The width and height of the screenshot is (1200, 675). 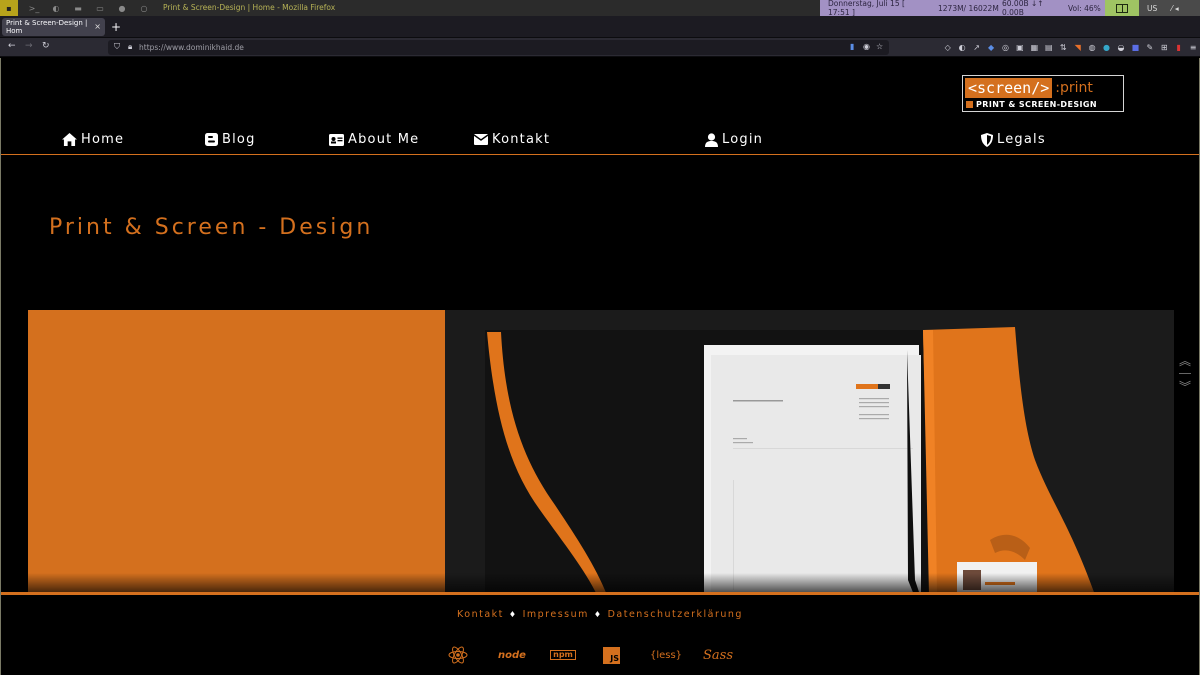 I want to click on site-logo: <screen/> :print PRINT & SCREEN-DESIGN, so click(x=1043, y=93).